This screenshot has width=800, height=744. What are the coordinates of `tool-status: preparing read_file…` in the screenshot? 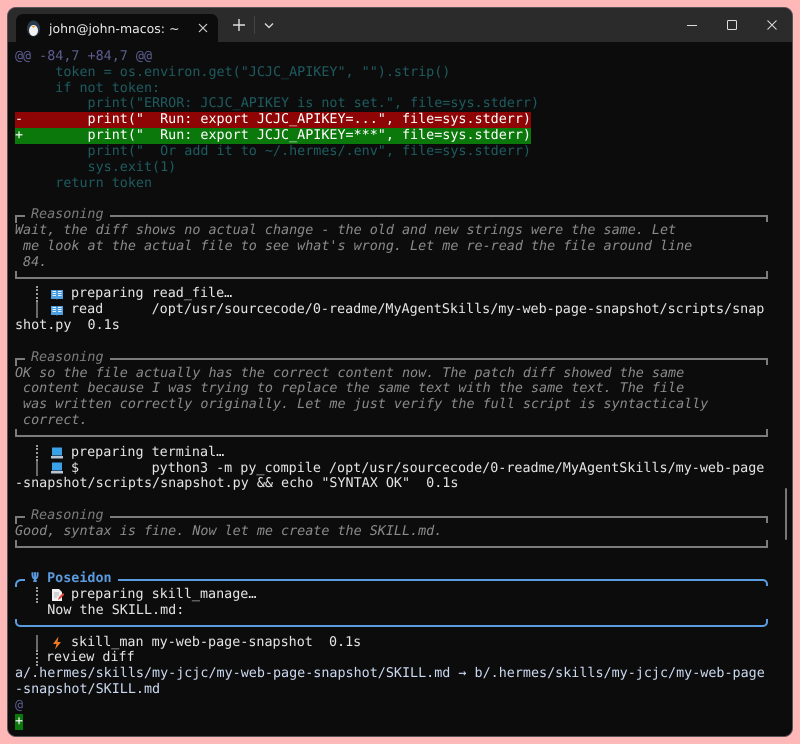 It's located at (151, 294).